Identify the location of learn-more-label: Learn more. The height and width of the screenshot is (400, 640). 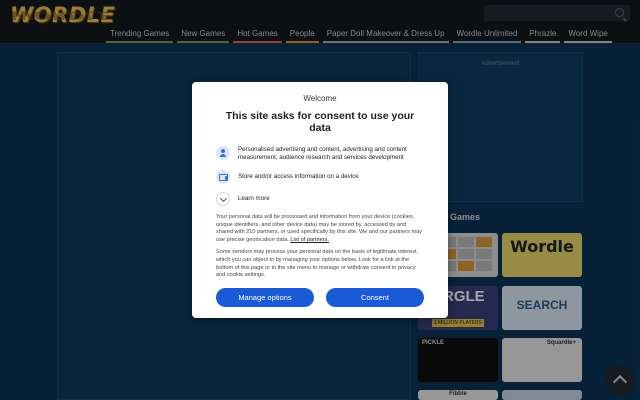
(254, 199).